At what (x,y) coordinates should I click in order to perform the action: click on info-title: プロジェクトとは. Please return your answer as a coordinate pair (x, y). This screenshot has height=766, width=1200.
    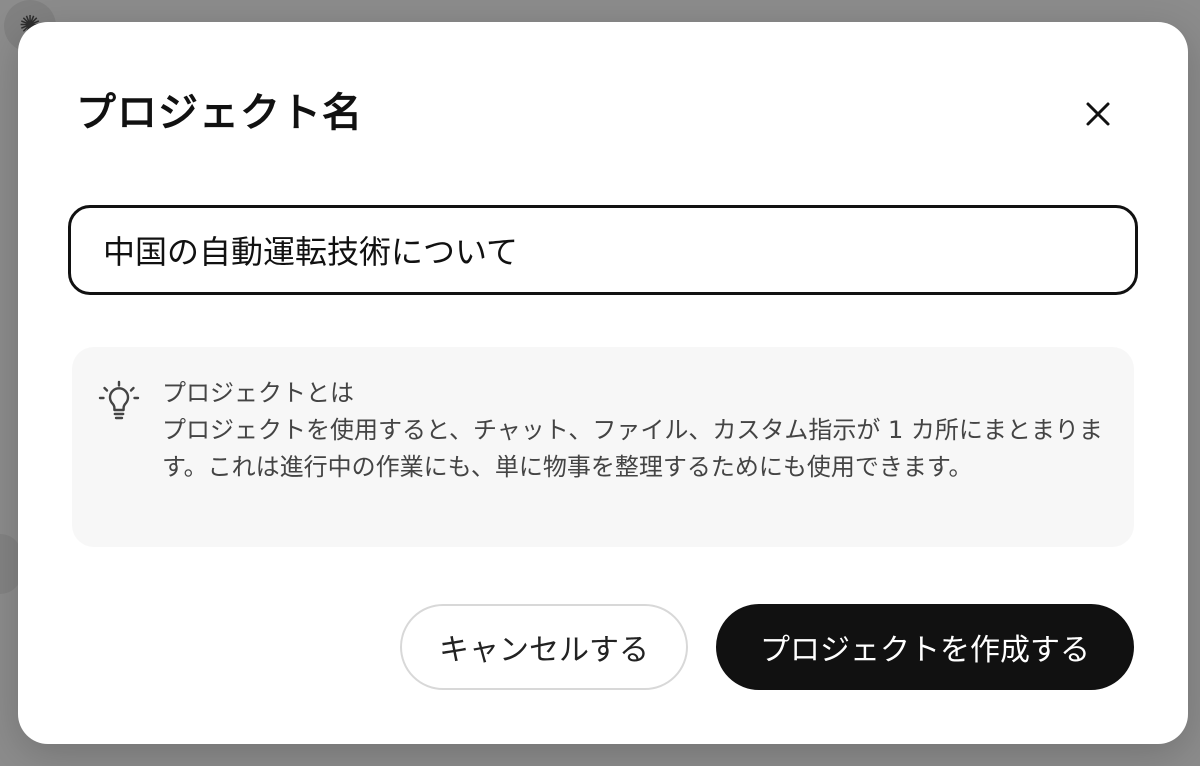
    Looking at the image, I should click on (258, 393).